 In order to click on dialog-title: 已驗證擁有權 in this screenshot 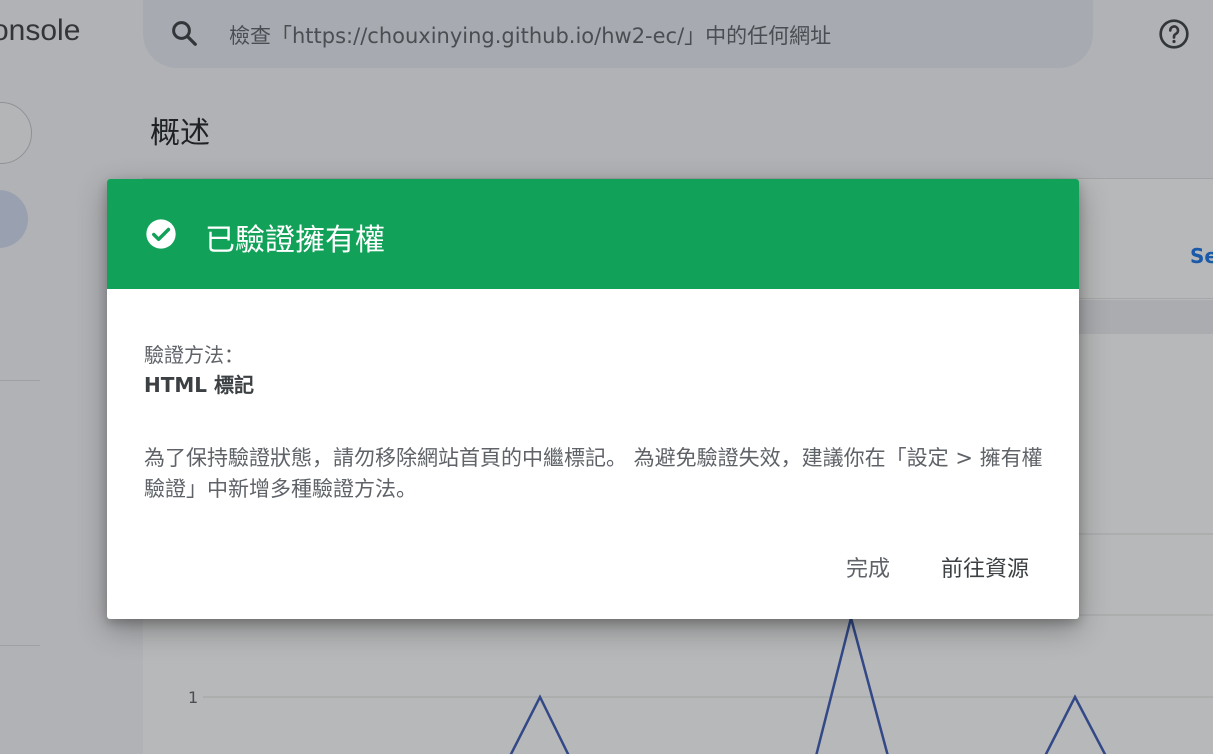, I will do `click(295, 240)`.